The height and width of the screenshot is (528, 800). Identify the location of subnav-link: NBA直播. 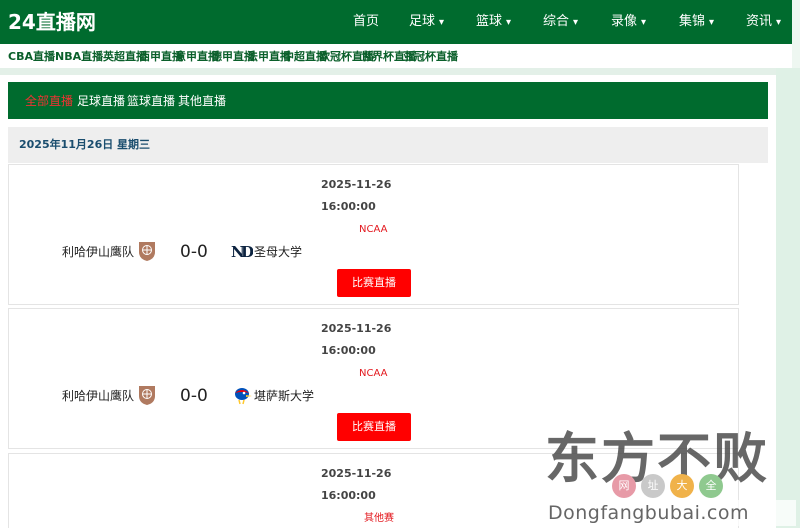
(79, 57).